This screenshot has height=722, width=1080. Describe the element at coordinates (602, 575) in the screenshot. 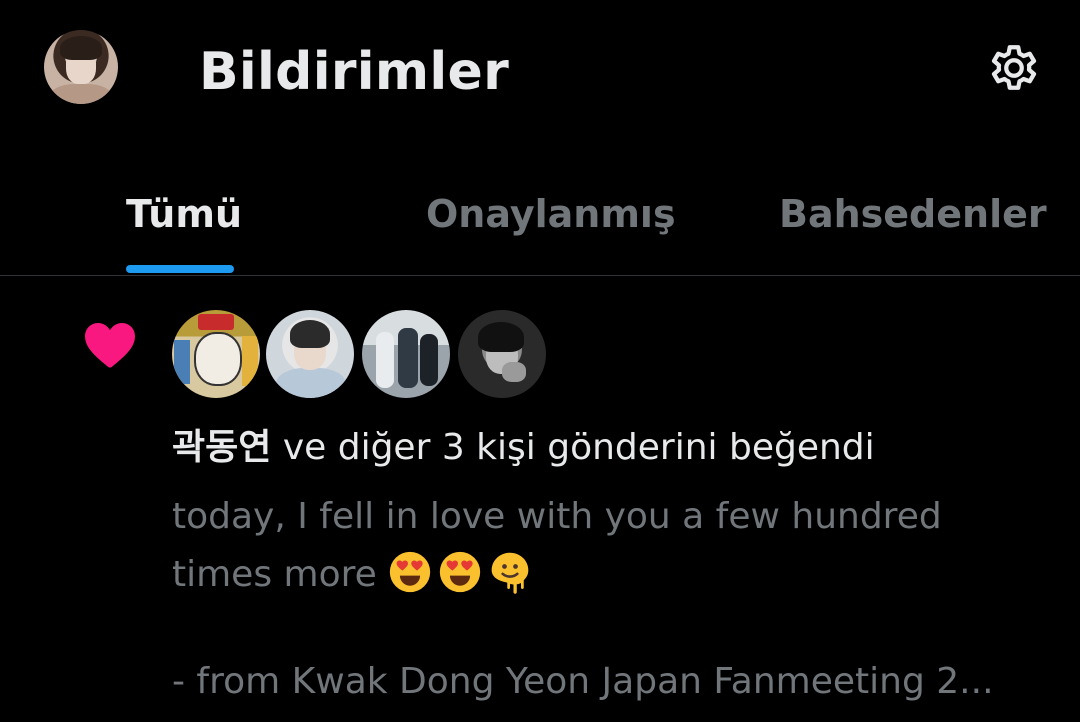

I see `preview-line: times more` at that location.